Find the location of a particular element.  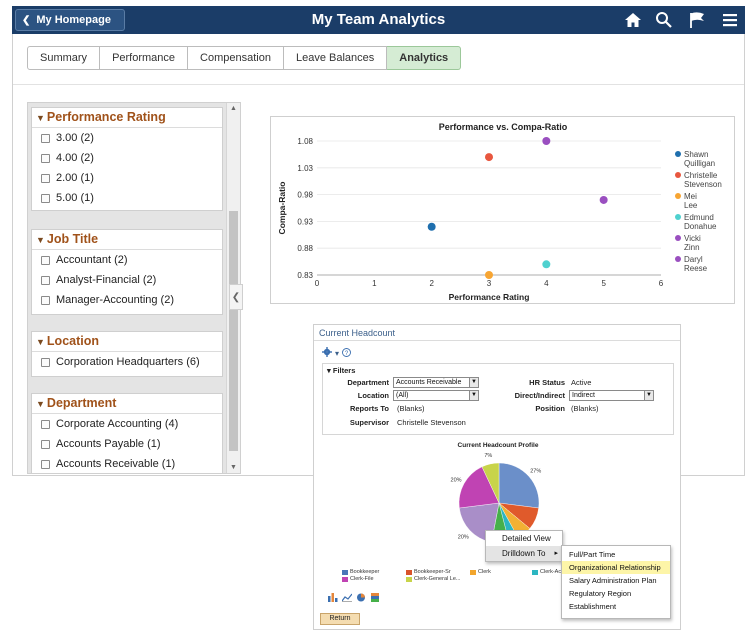

facet-option: Manager-Accounting (2) is located at coordinates (127, 300).